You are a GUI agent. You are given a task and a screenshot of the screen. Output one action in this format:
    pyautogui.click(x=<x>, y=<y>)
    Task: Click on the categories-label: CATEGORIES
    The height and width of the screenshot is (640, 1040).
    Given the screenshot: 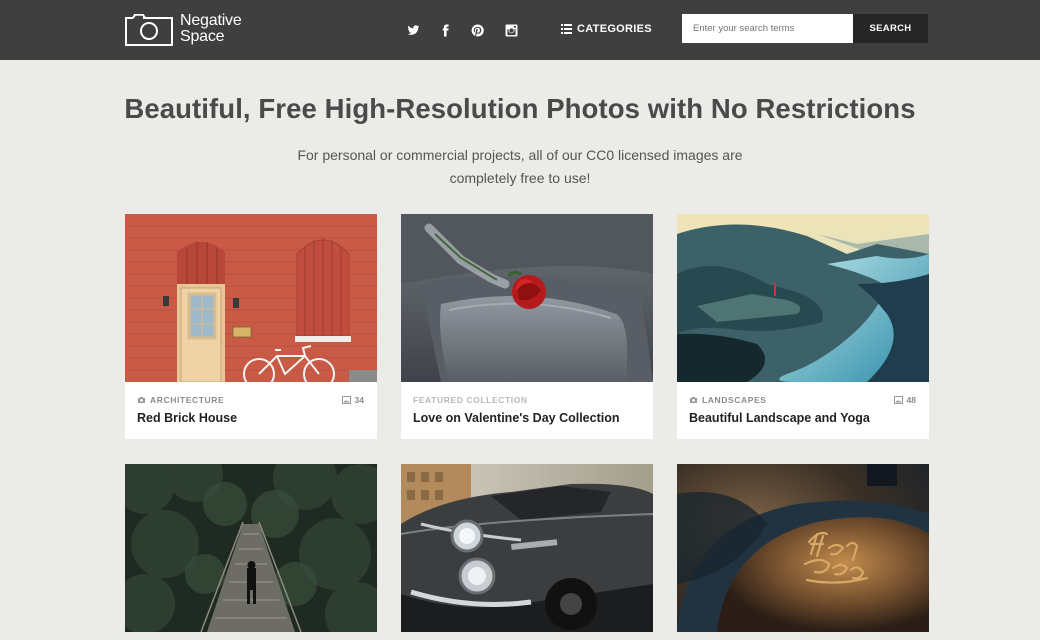 What is the action you would take?
    pyautogui.click(x=614, y=29)
    